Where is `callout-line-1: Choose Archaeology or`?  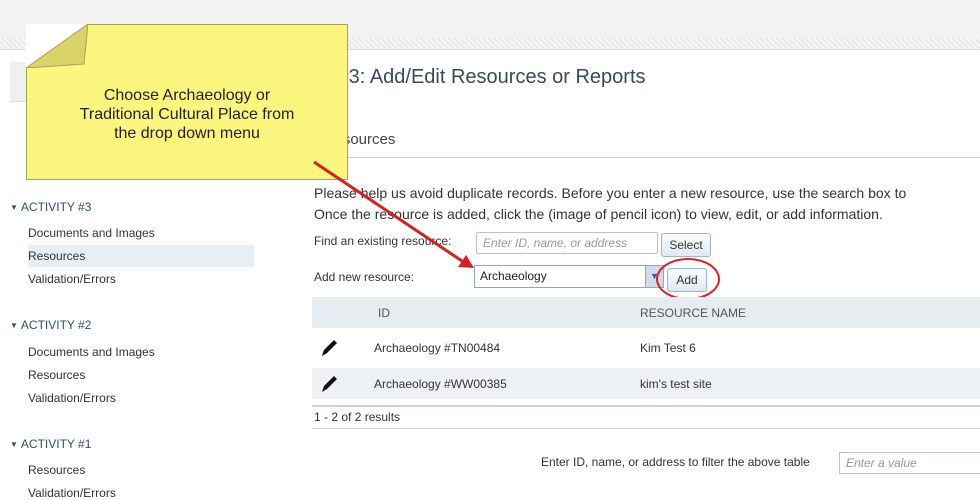
callout-line-1: Choose Archaeology or is located at coordinates (187, 95).